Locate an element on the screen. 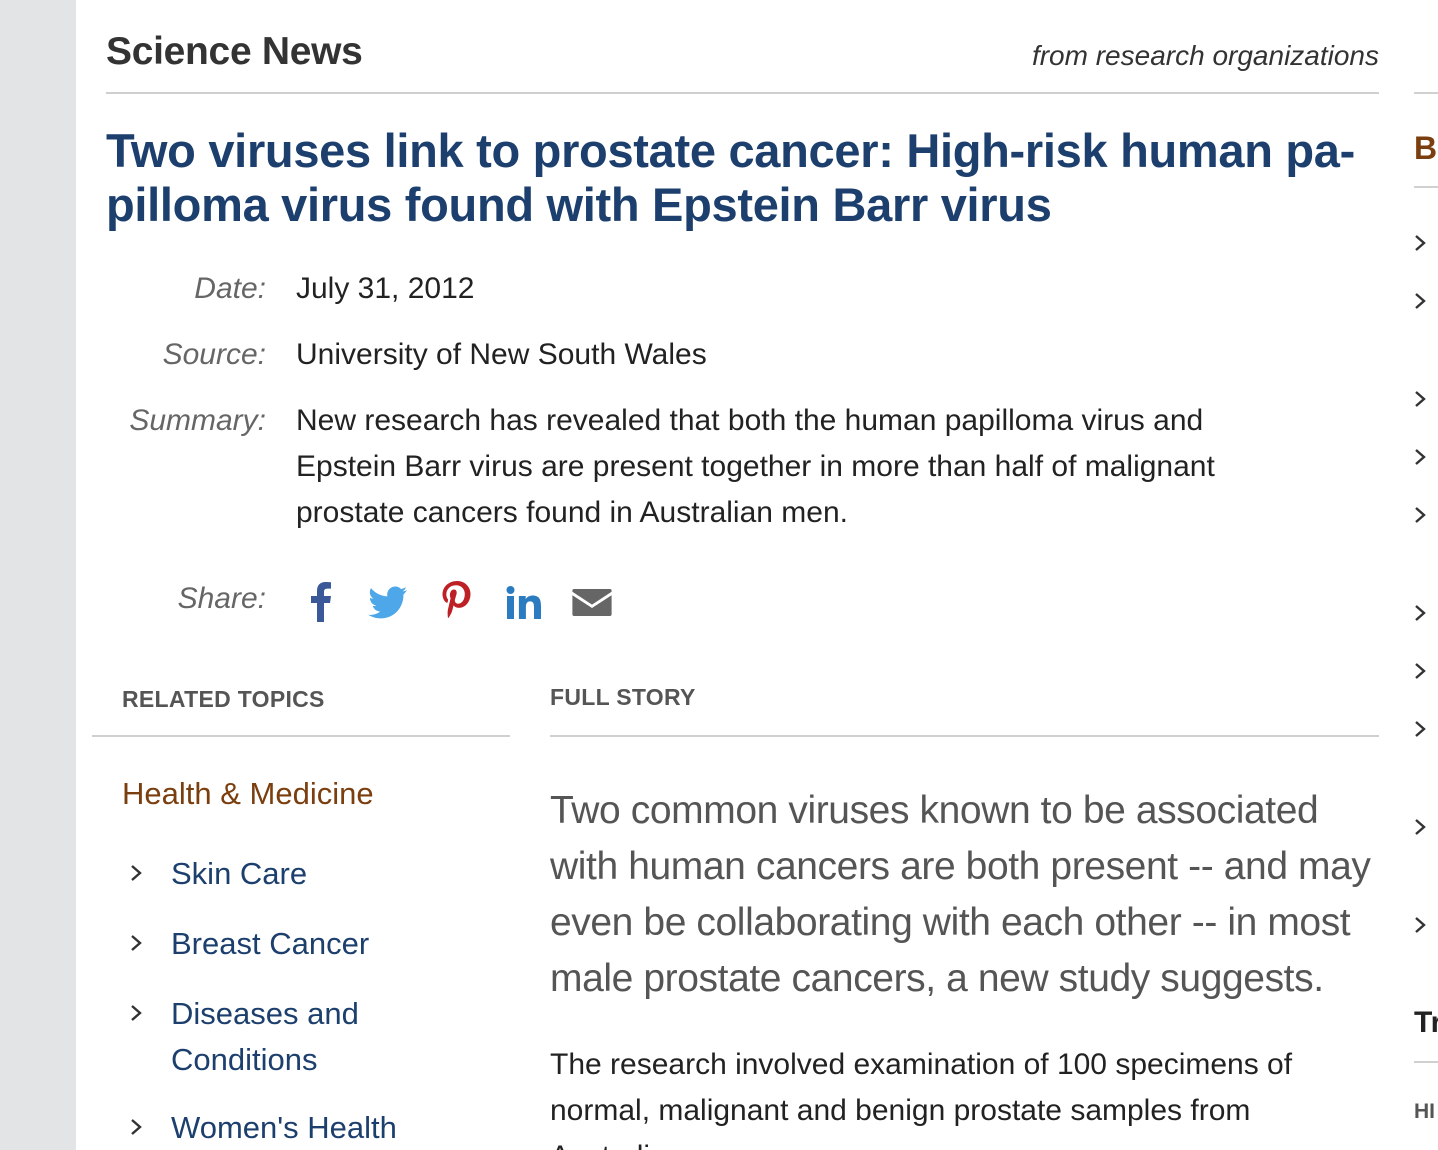 The height and width of the screenshot is (1150, 1438). source-label: Source: is located at coordinates (214, 354).